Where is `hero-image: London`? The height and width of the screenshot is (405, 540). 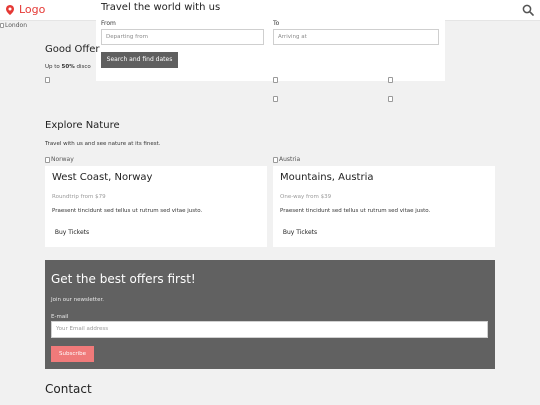 hero-image: London is located at coordinates (13, 25).